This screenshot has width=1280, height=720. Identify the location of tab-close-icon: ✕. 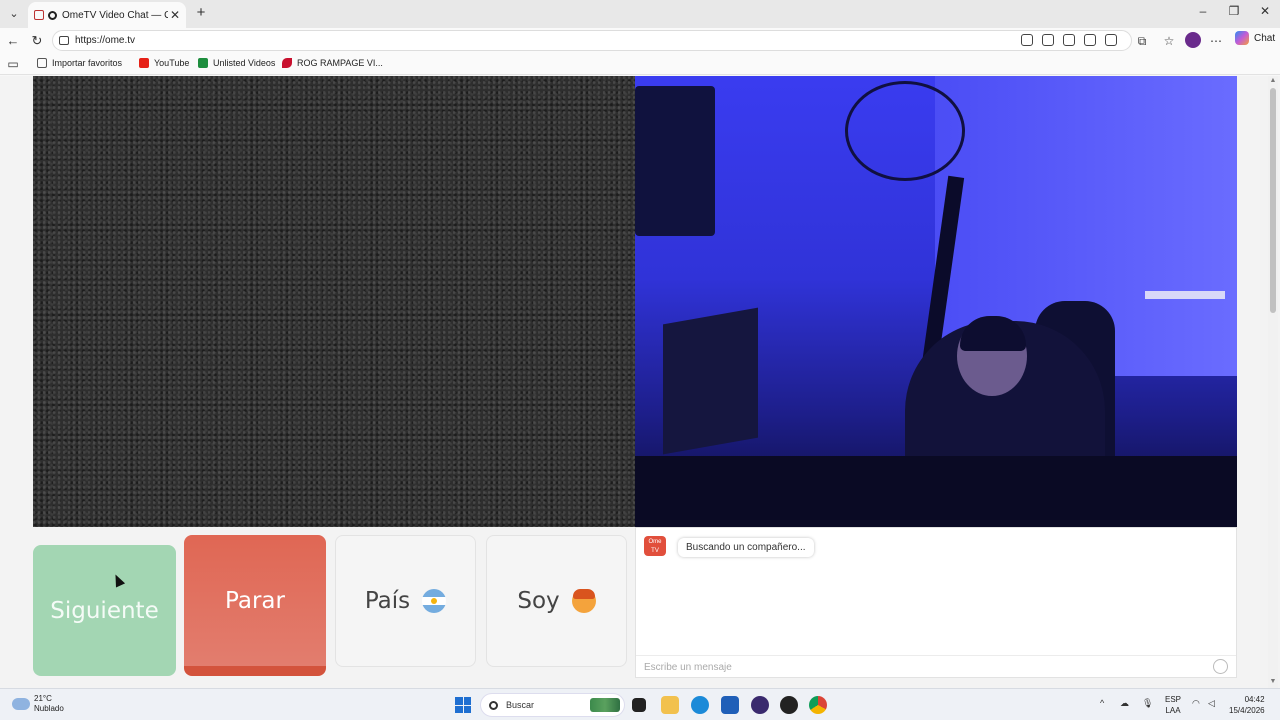
(175, 15).